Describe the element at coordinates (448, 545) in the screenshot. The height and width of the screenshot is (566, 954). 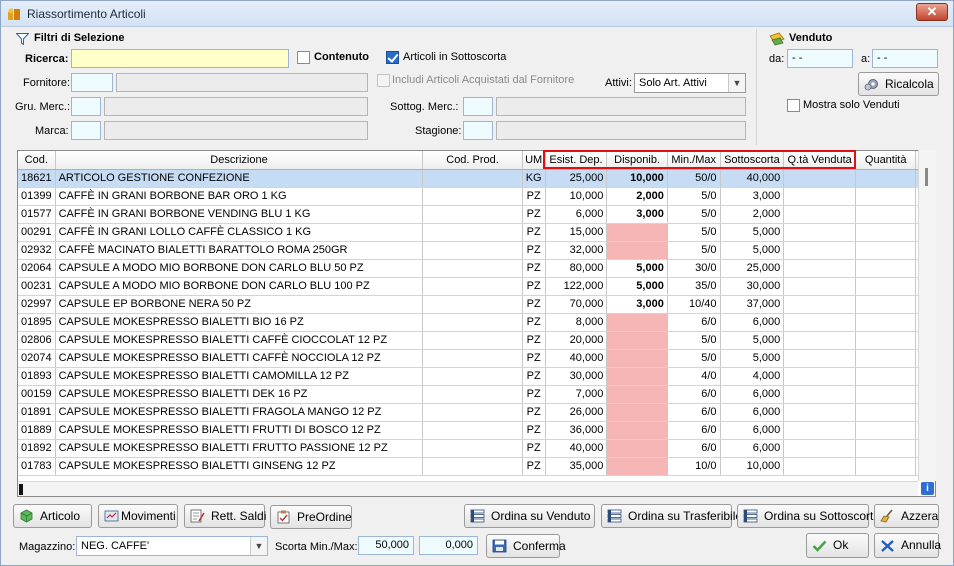
I see `scorta-max-input: 0,000` at that location.